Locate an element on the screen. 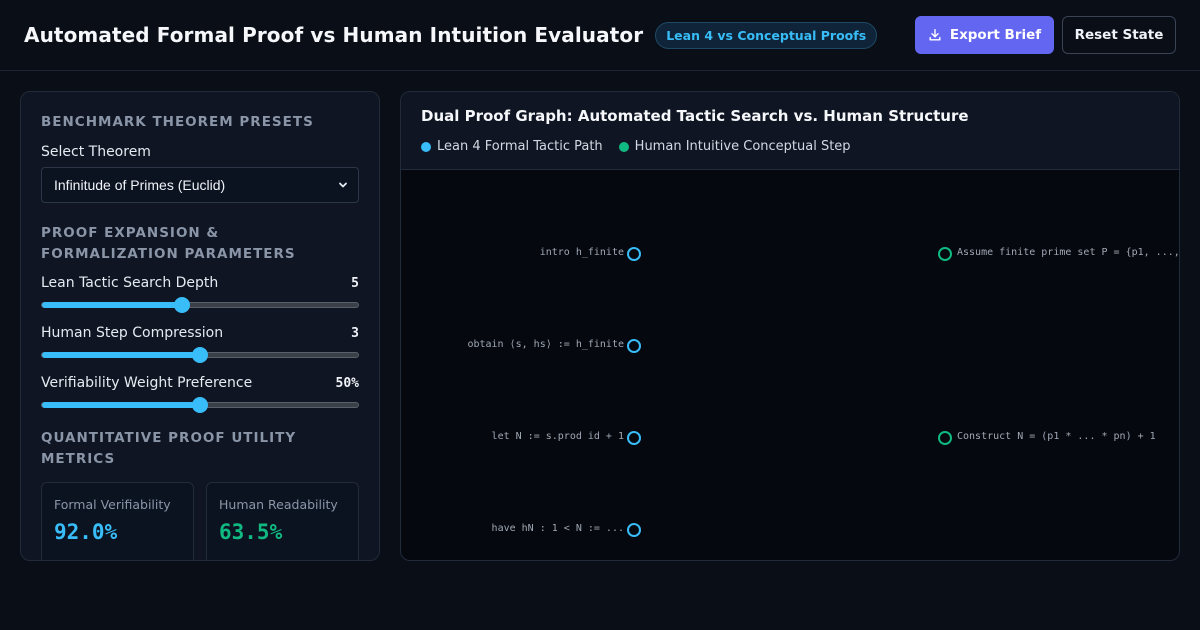 Image resolution: width=1200 pixels, height=630 pixels. legend-item-human: Human Intuitive Conceptual Step is located at coordinates (734, 146).